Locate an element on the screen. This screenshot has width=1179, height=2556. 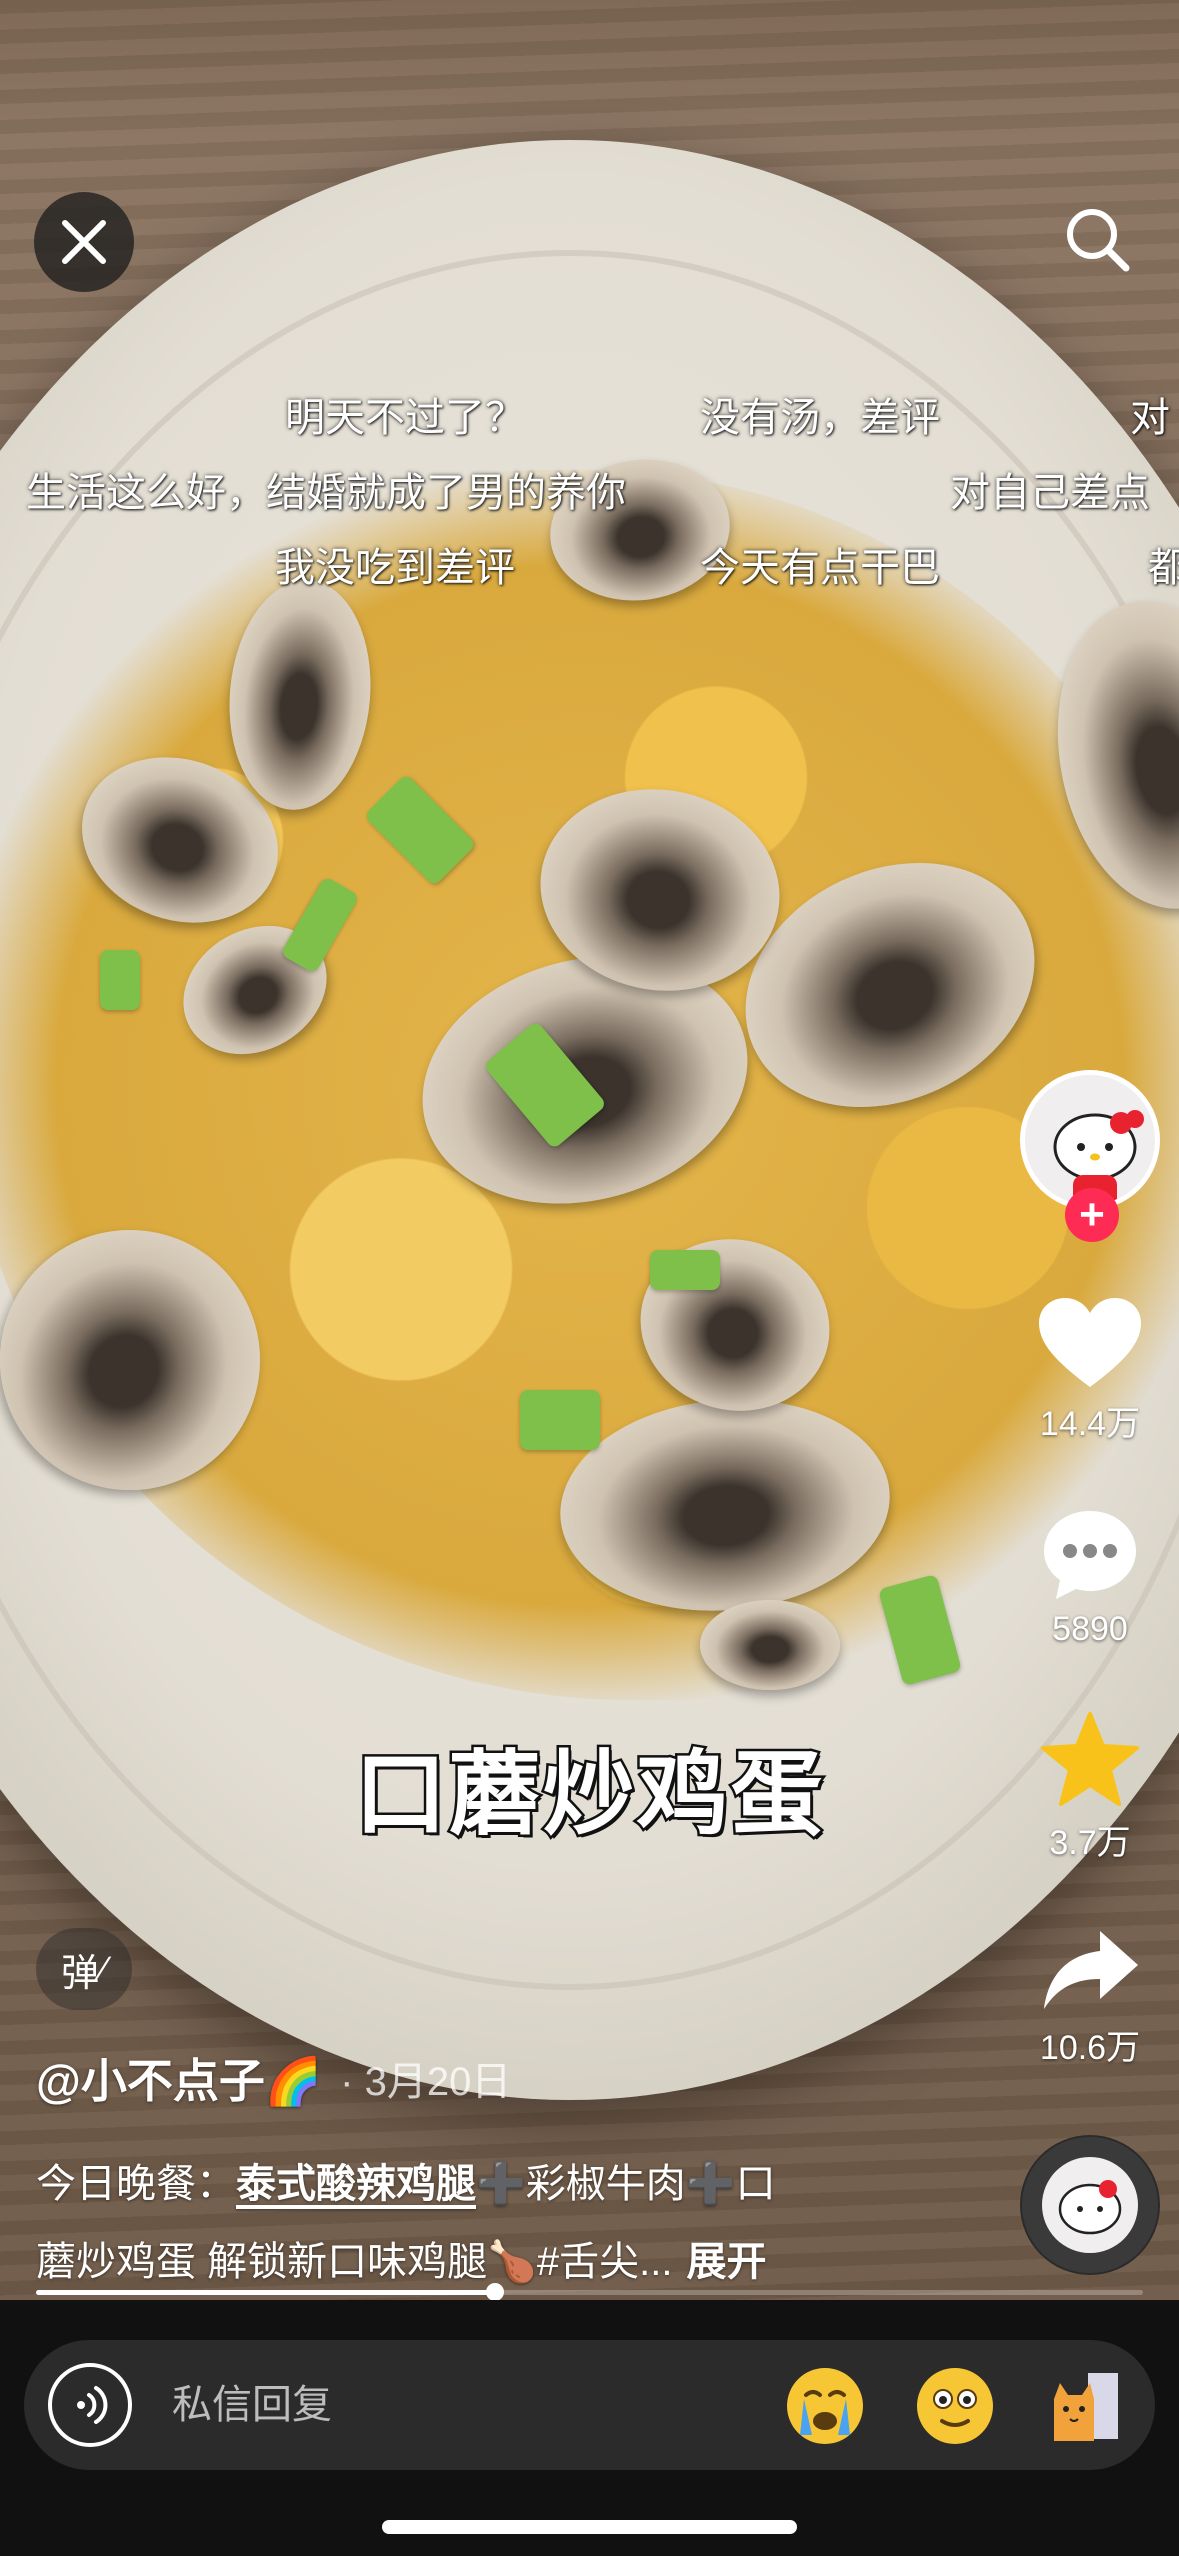
close-icon is located at coordinates (84, 242).